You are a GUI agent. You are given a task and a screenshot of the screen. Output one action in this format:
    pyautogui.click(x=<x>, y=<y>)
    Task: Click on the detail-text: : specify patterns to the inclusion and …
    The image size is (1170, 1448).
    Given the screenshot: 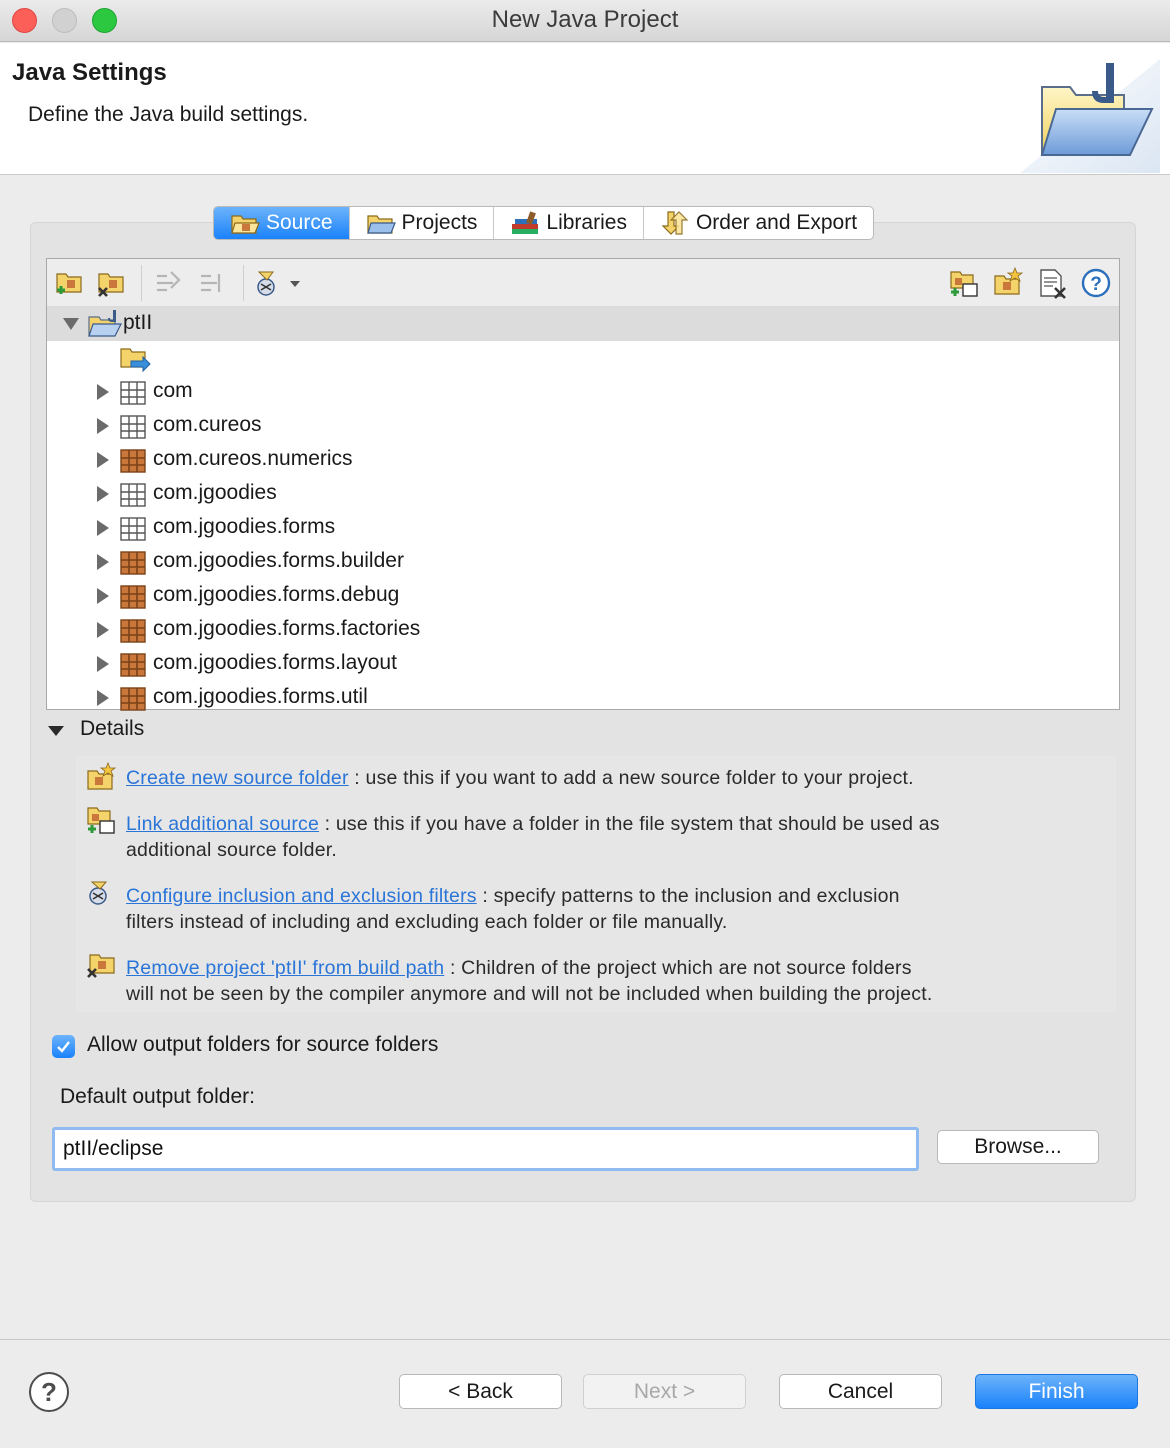 What is the action you would take?
    pyautogui.click(x=688, y=896)
    